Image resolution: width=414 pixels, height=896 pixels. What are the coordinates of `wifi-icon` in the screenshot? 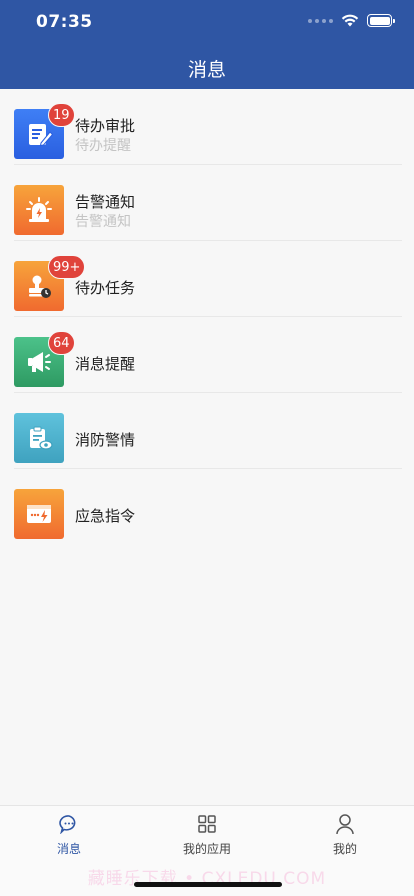 It's located at (350, 20).